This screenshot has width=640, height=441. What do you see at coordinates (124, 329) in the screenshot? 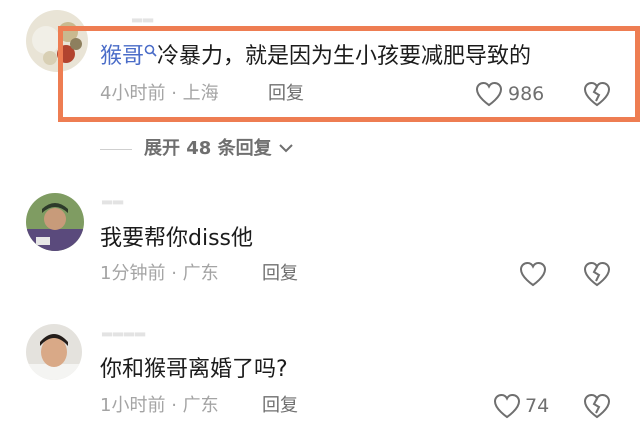
I see `faded-username: ▂▂▂▂` at bounding box center [124, 329].